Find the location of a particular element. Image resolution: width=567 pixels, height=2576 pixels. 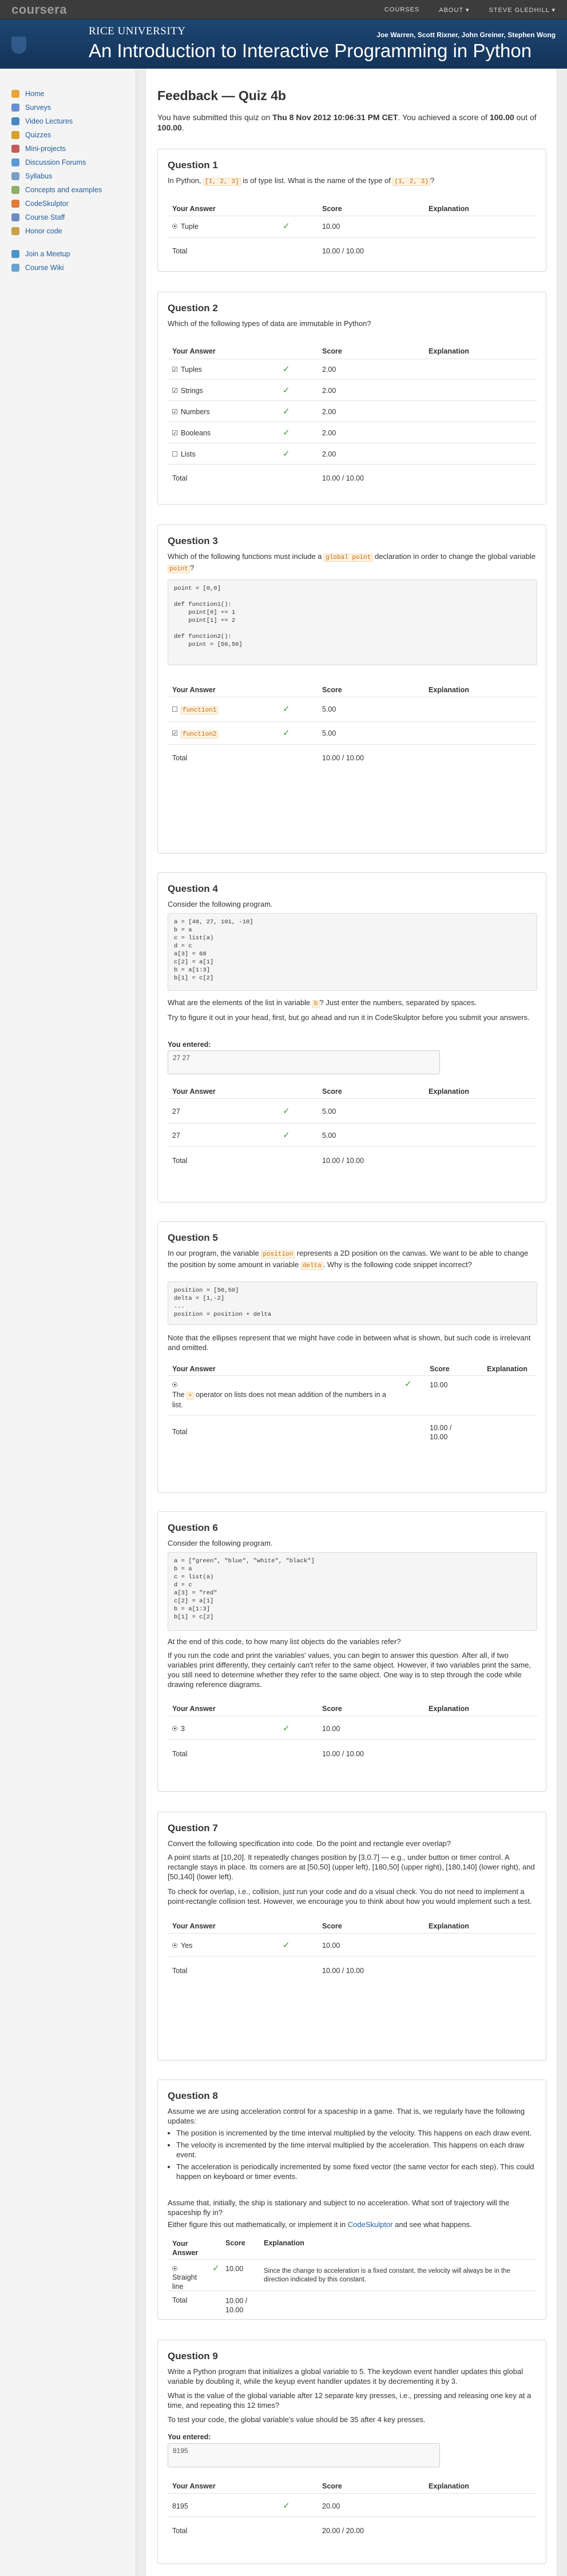

score-cell: 2.00 is located at coordinates (329, 412).